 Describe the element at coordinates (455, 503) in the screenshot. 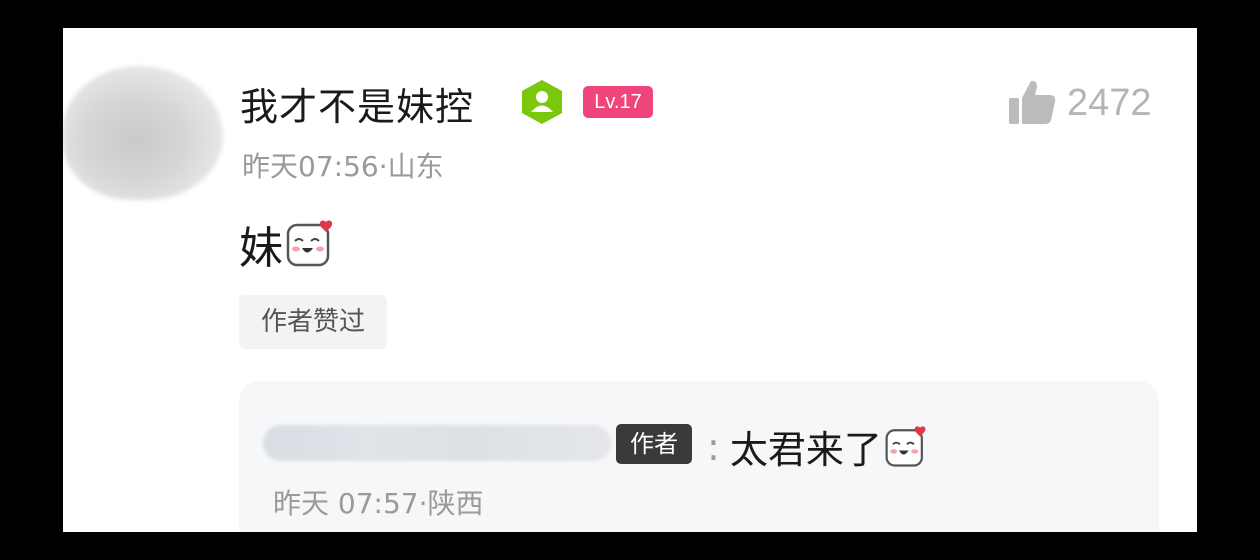

I see `reply-location: 陕西` at that location.